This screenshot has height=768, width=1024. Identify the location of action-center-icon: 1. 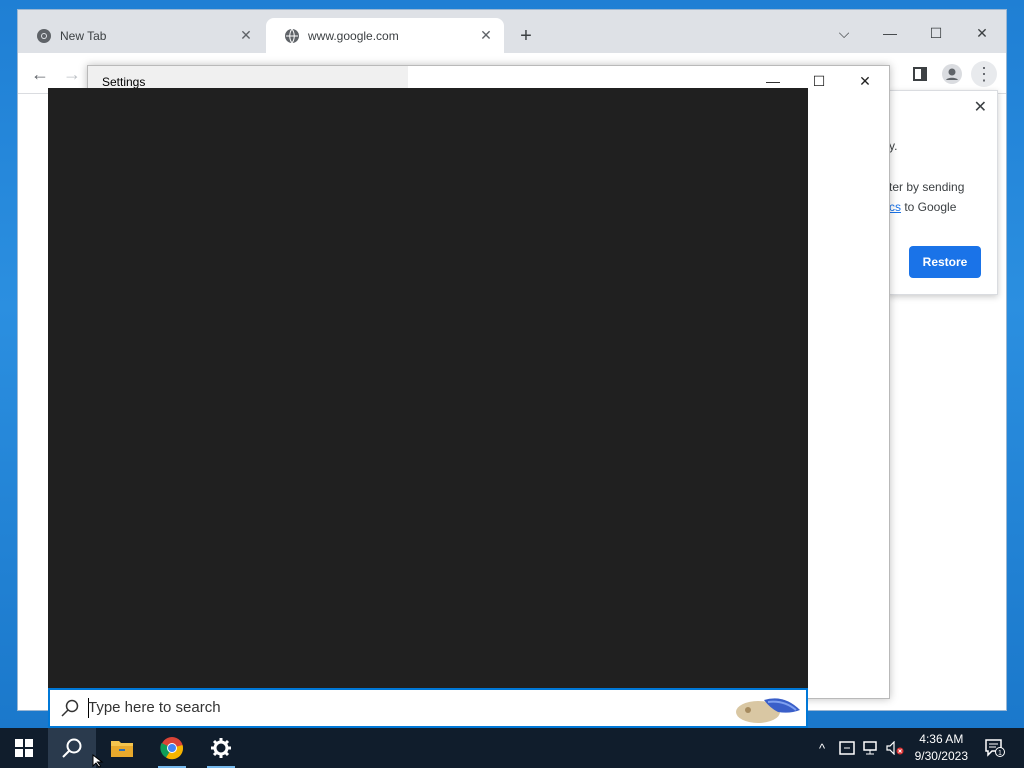
(995, 748).